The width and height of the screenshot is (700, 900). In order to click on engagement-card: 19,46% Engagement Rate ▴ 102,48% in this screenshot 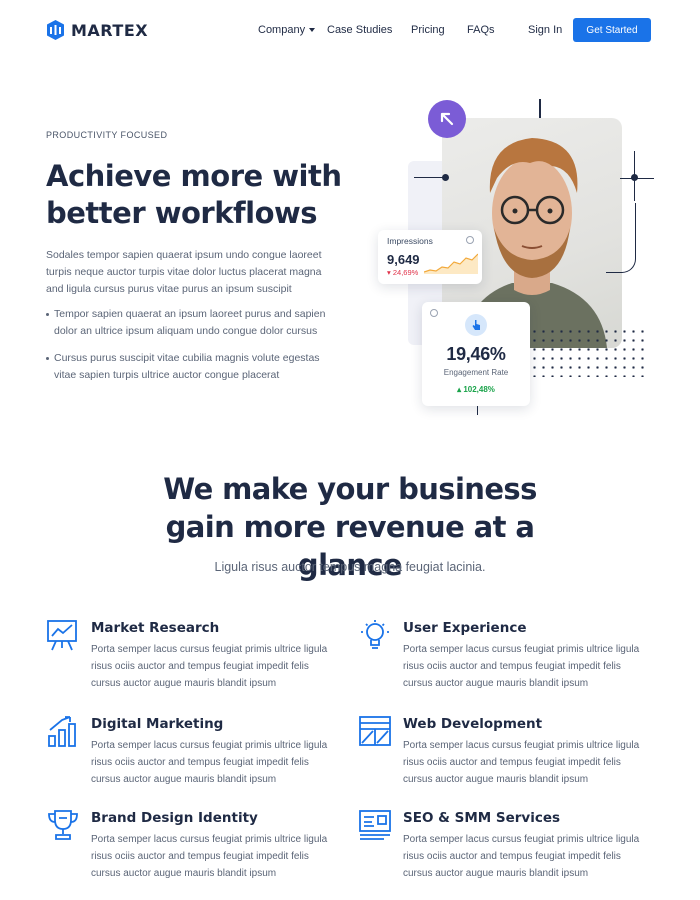, I will do `click(476, 354)`.